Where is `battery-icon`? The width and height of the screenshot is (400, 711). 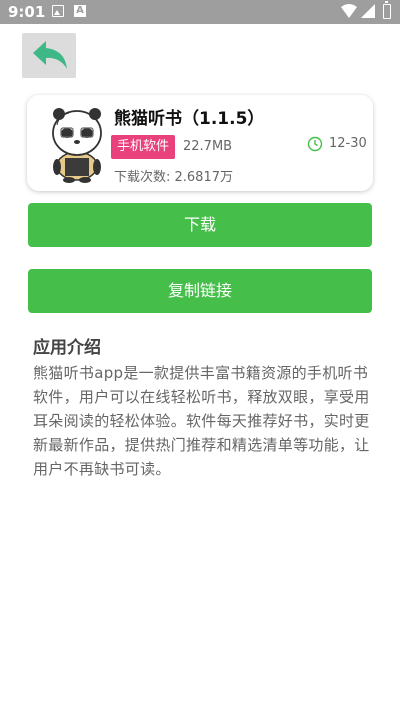 battery-icon is located at coordinates (387, 10).